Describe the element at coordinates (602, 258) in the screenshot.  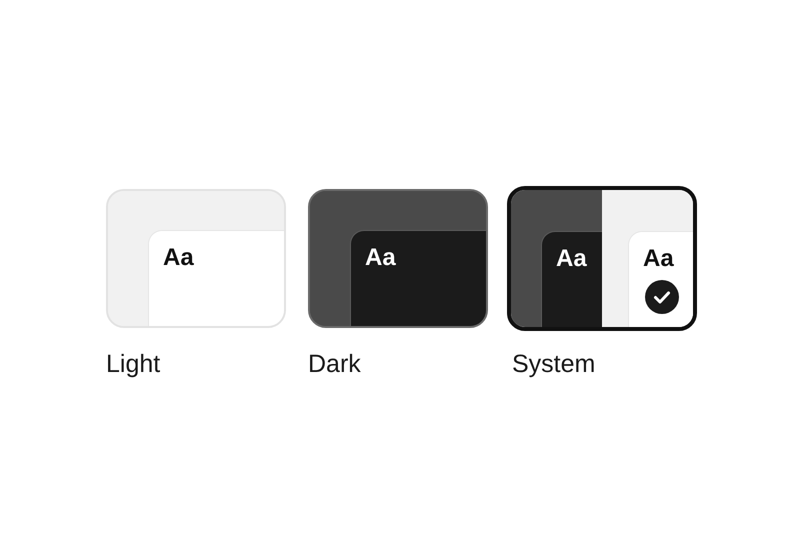
I see `theme-option: Aa Aa` at that location.